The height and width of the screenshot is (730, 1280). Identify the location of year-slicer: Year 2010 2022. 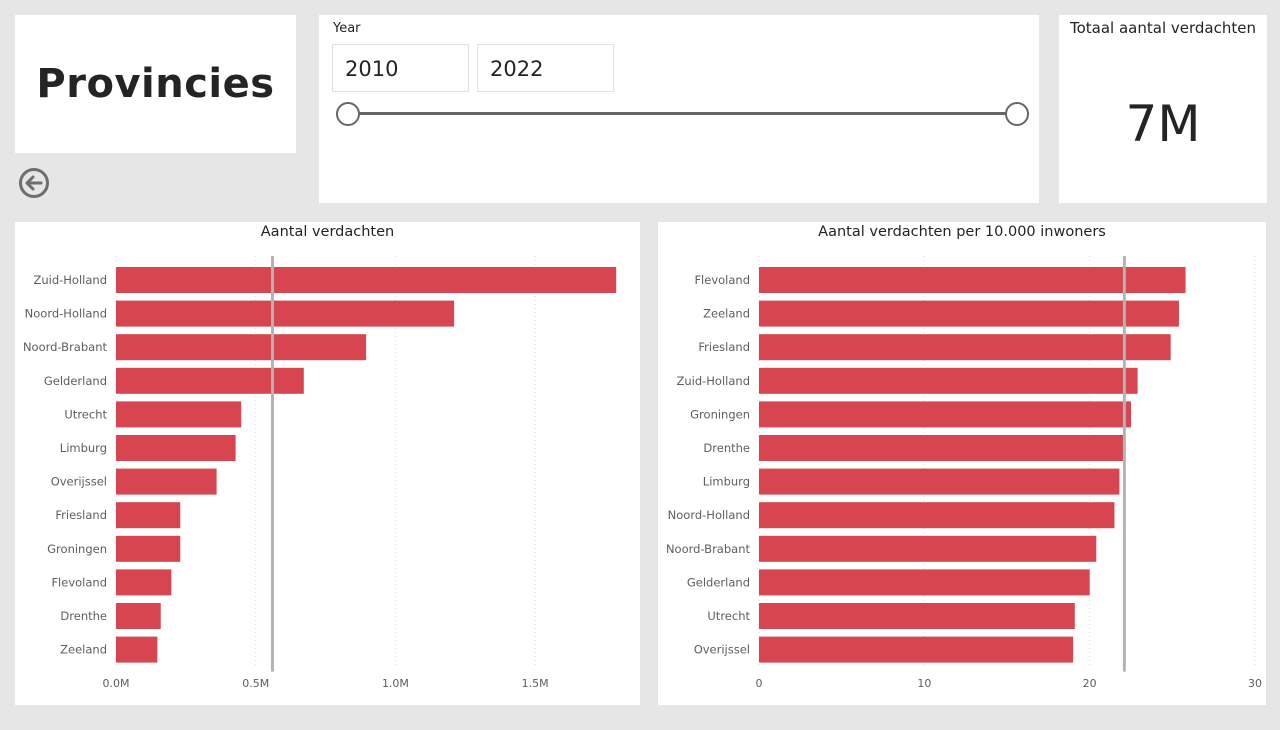
(679, 109).